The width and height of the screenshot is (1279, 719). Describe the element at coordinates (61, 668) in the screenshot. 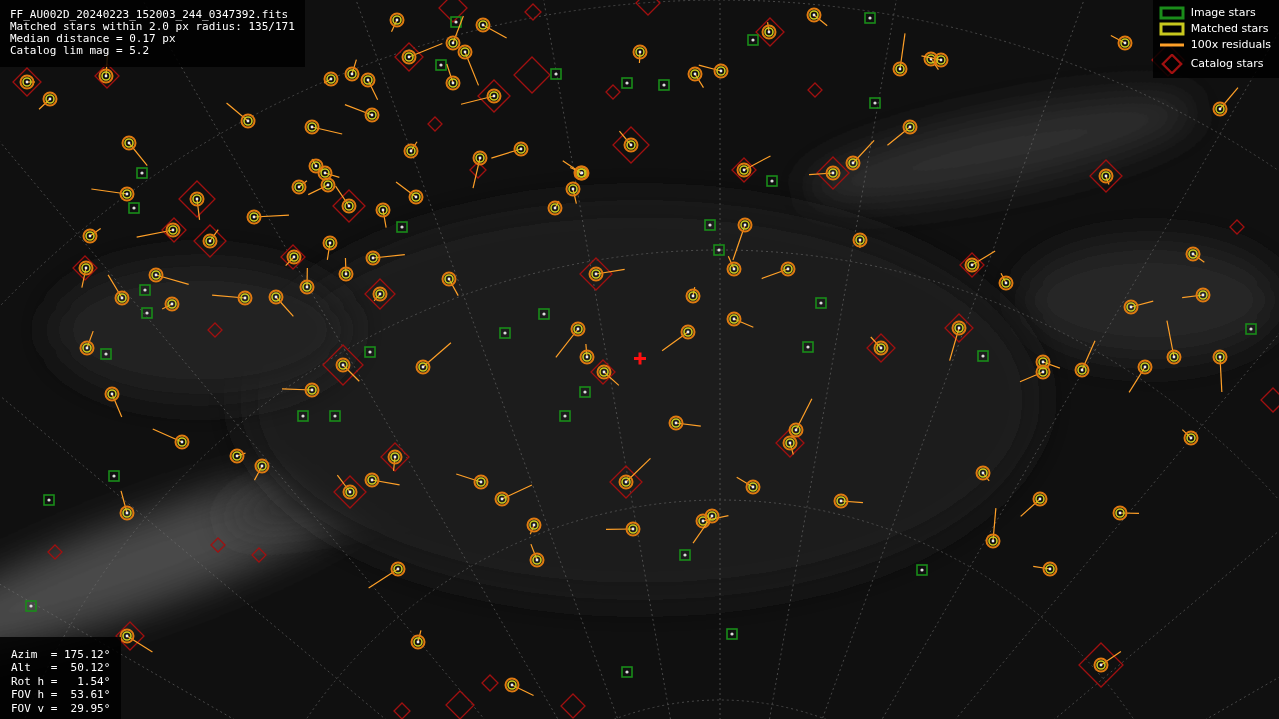

I see `pointing-text: Alt = 50.12°` at that location.